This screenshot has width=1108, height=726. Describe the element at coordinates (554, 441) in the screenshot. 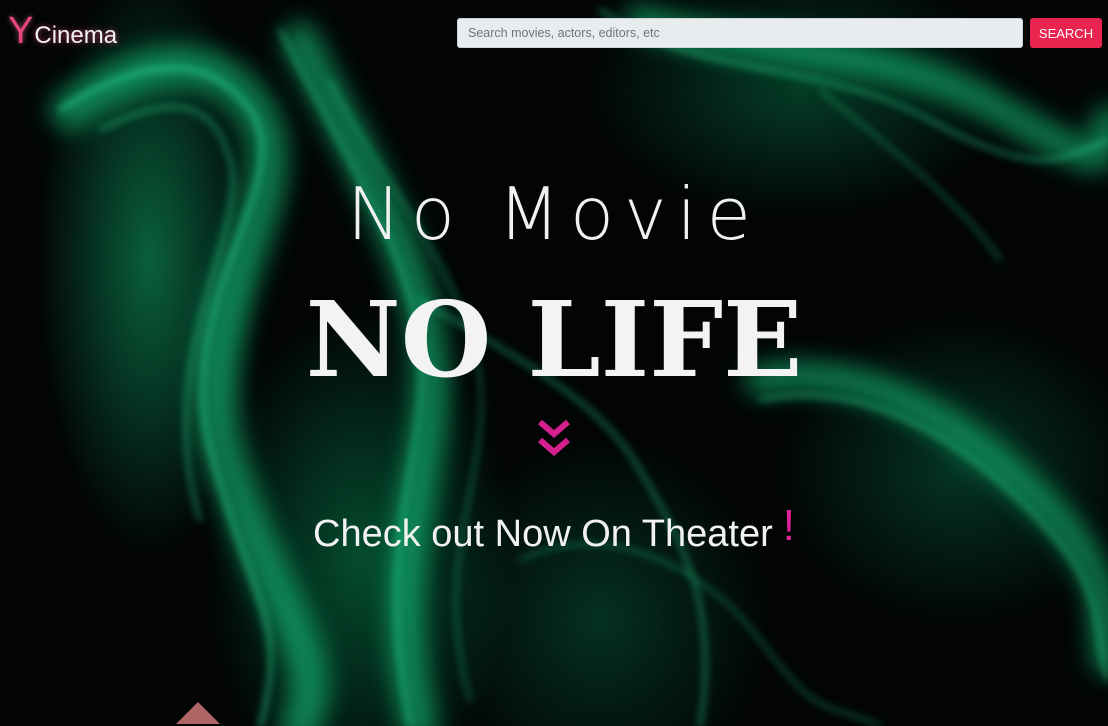

I see `chevrons-down-icon` at that location.